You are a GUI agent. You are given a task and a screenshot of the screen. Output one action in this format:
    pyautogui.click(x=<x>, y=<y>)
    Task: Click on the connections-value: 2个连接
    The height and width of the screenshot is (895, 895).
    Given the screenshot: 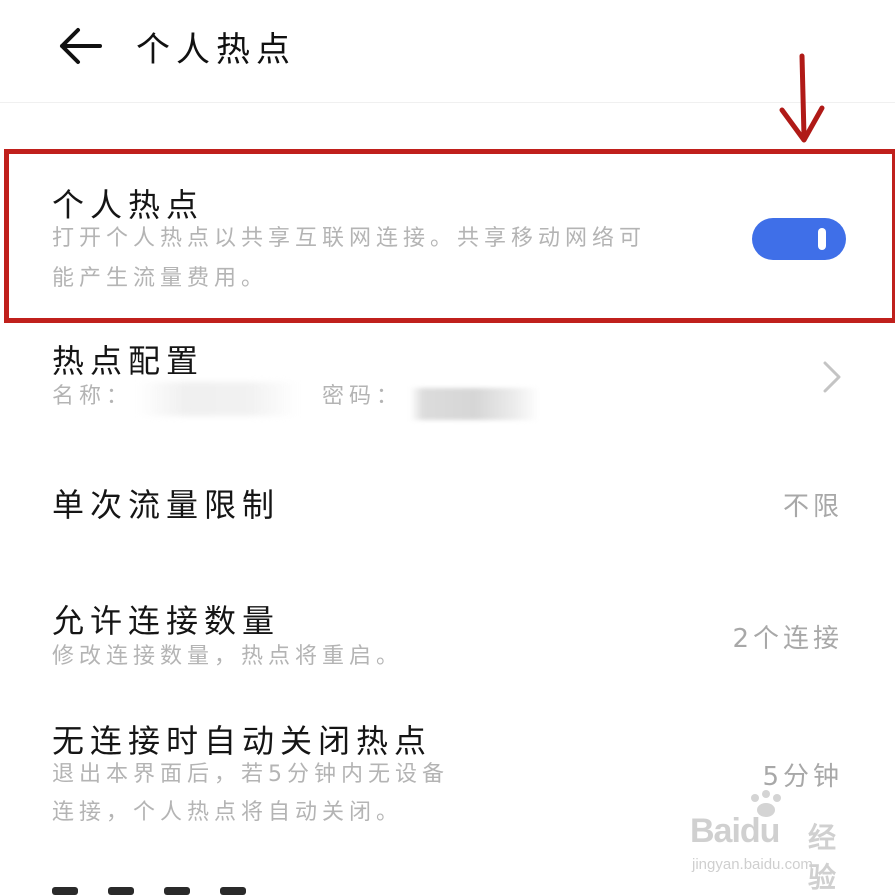 What is the action you would take?
    pyautogui.click(x=787, y=639)
    